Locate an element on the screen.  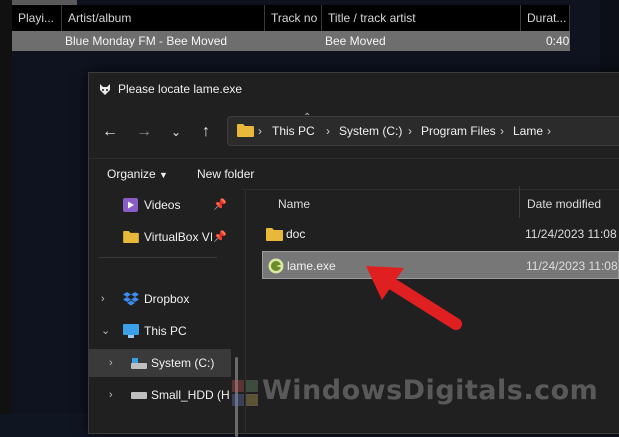
column-track-no: Track no is located at coordinates (293, 18).